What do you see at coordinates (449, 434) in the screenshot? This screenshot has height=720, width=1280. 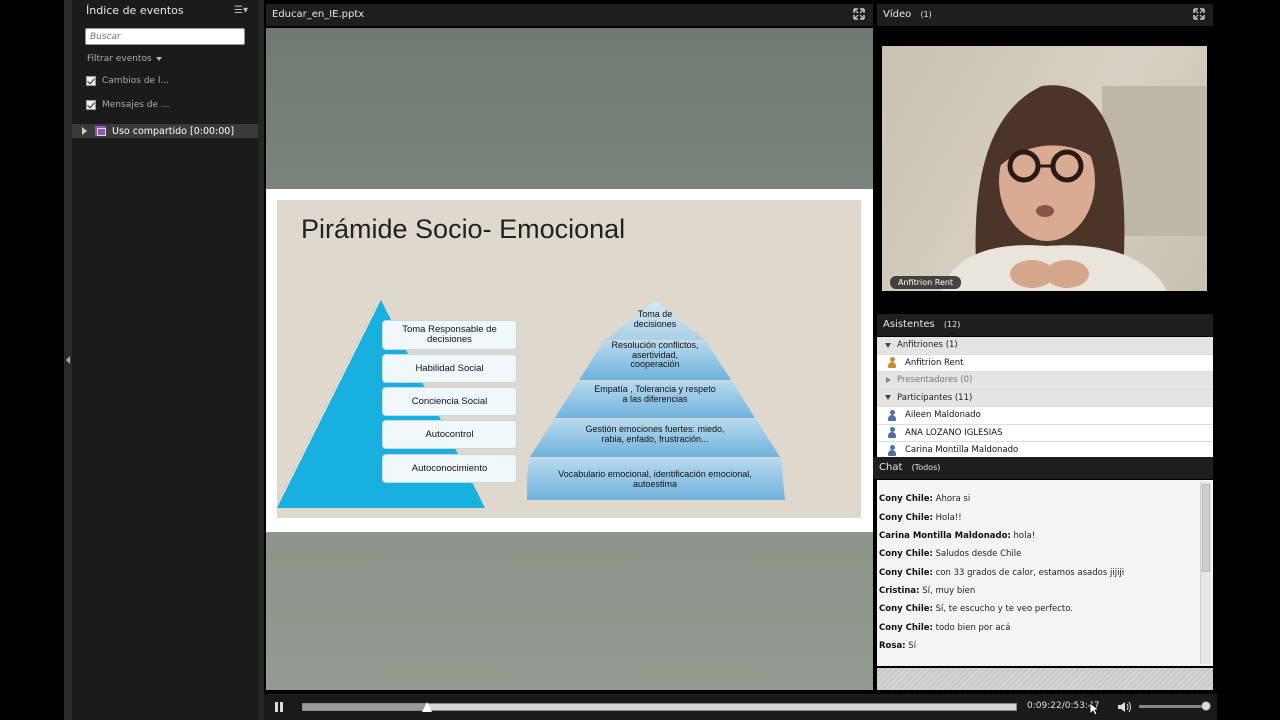 I see `left-pyramid-level: Autocontrol` at bounding box center [449, 434].